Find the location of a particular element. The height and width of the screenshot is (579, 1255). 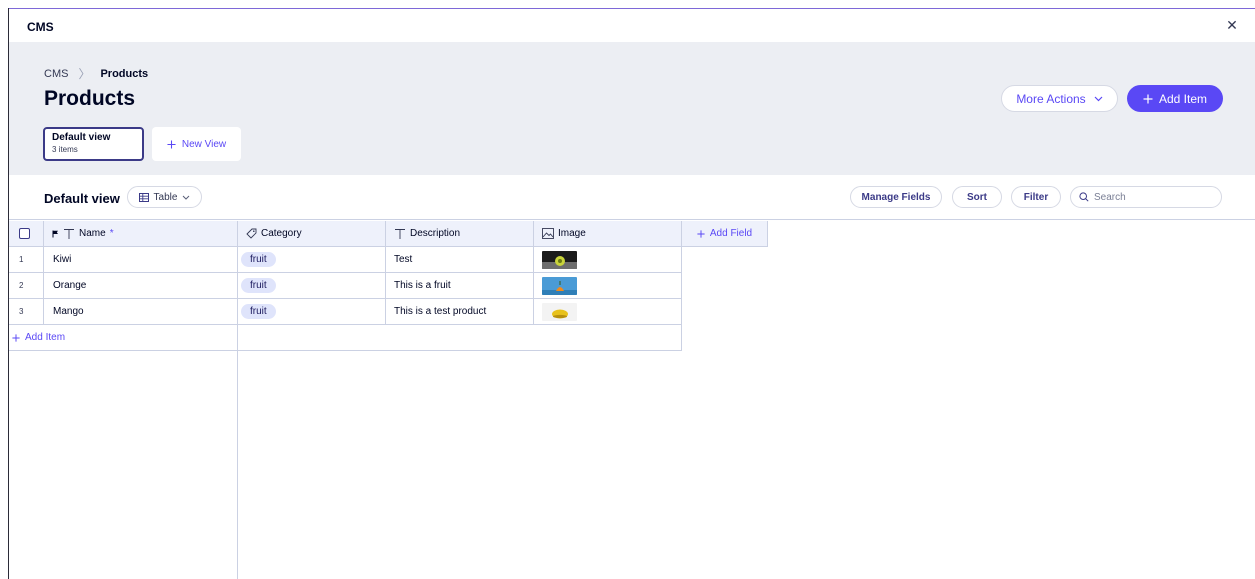

column-category-label: Category is located at coordinates (281, 233).